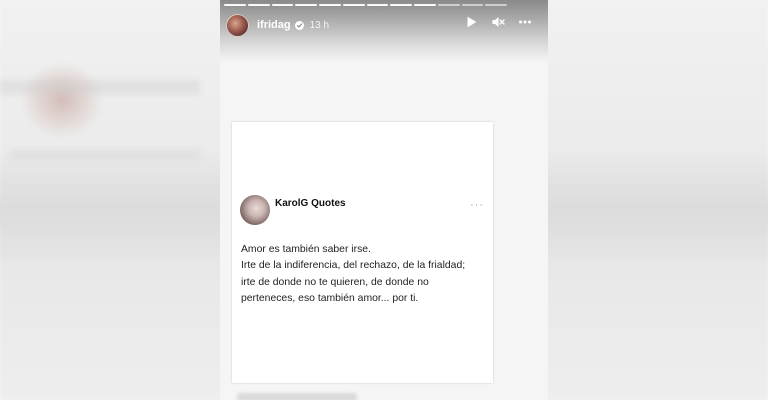 The height and width of the screenshot is (400, 768). I want to click on username-link: ifridag, so click(274, 25).